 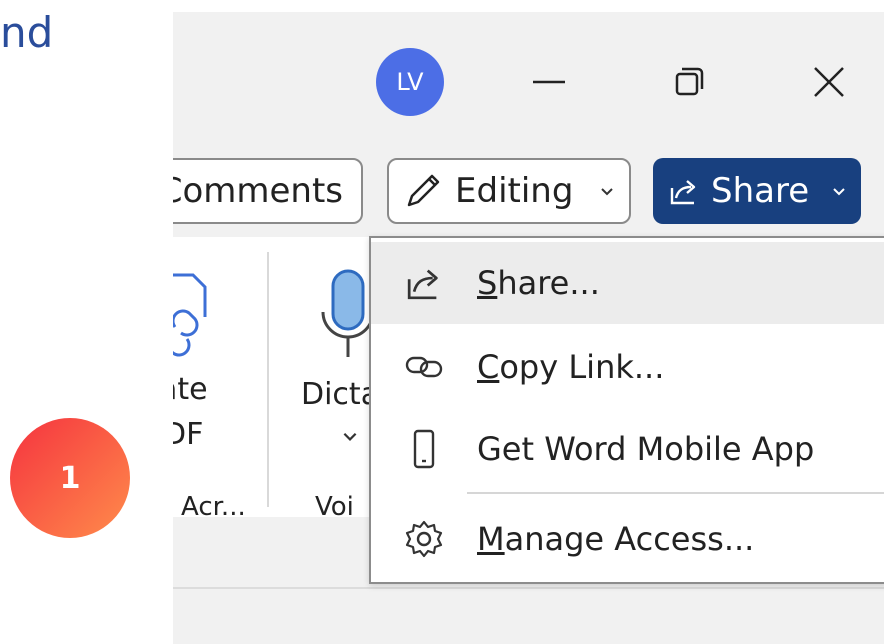 What do you see at coordinates (27, 32) in the screenshot?
I see `heading-text: nd` at bounding box center [27, 32].